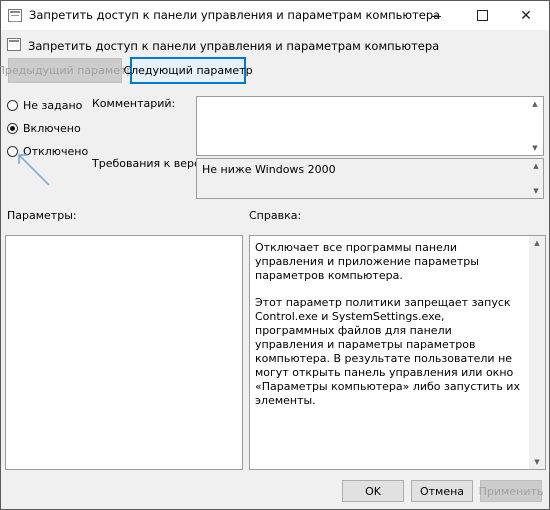  Describe the element at coordinates (275, 215) in the screenshot. I see `help-label: Справка:` at that location.